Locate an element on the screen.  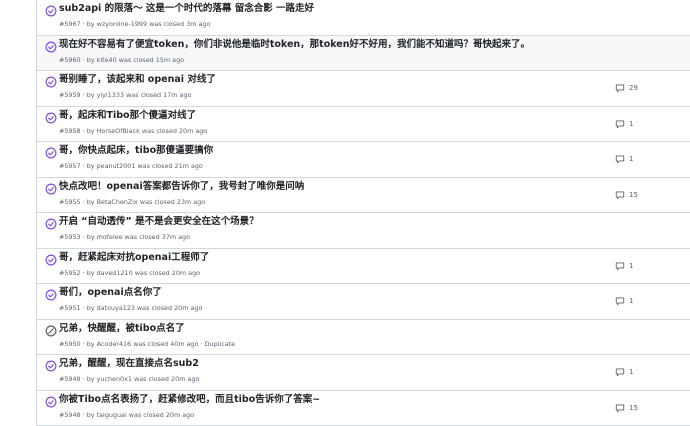
issue-author-link: peanut2001 is located at coordinates (116, 166).